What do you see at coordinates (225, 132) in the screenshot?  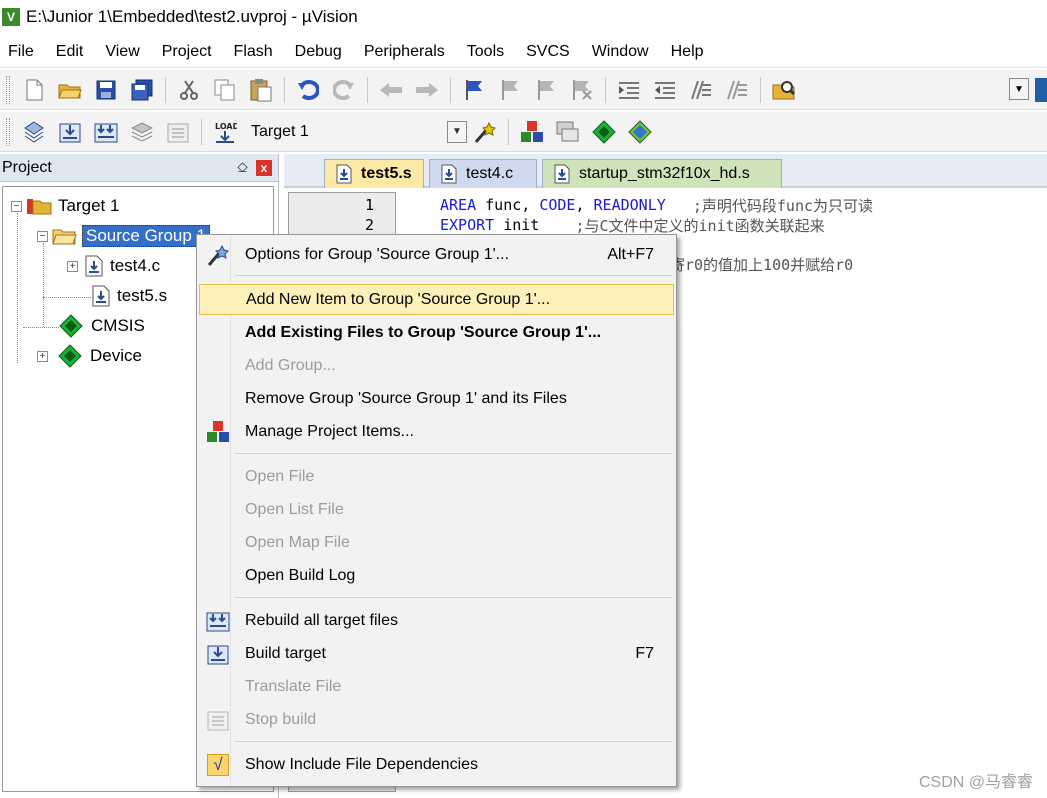 I see `download-load-icon: LOAD` at bounding box center [225, 132].